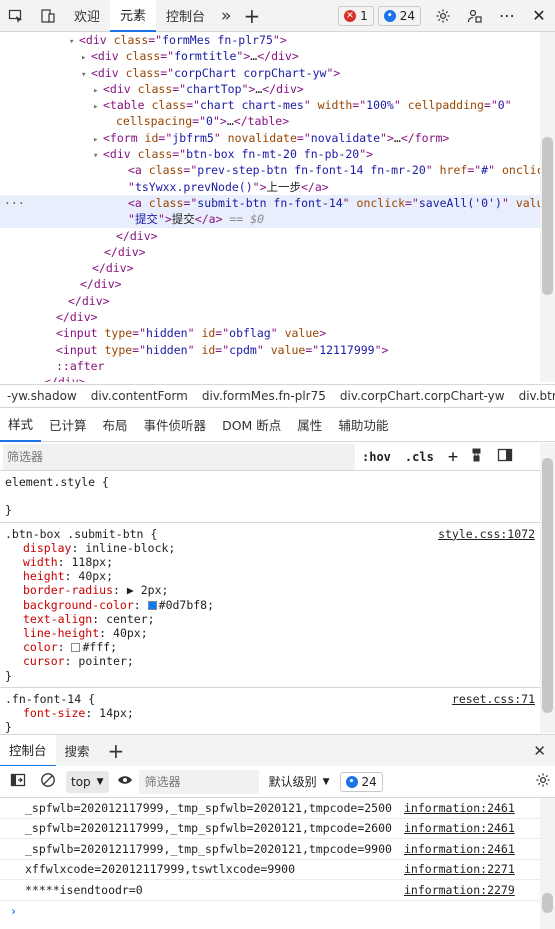  Describe the element at coordinates (399, 15) in the screenshot. I see `messages-badge: • 24` at that location.